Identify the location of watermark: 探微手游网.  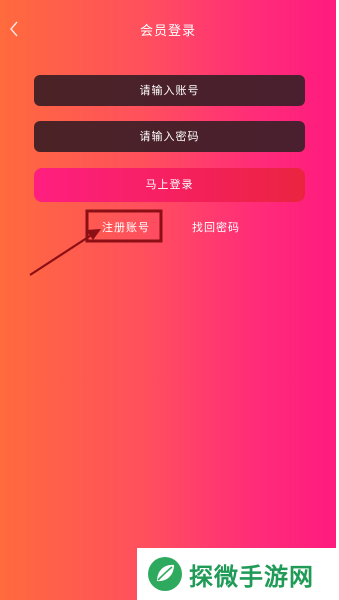
(238, 574).